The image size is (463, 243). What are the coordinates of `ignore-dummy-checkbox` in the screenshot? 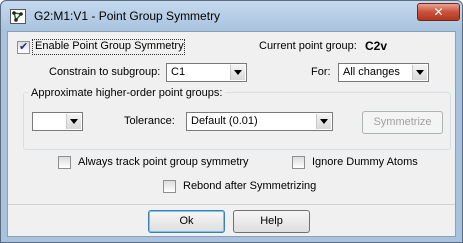 It's located at (298, 162).